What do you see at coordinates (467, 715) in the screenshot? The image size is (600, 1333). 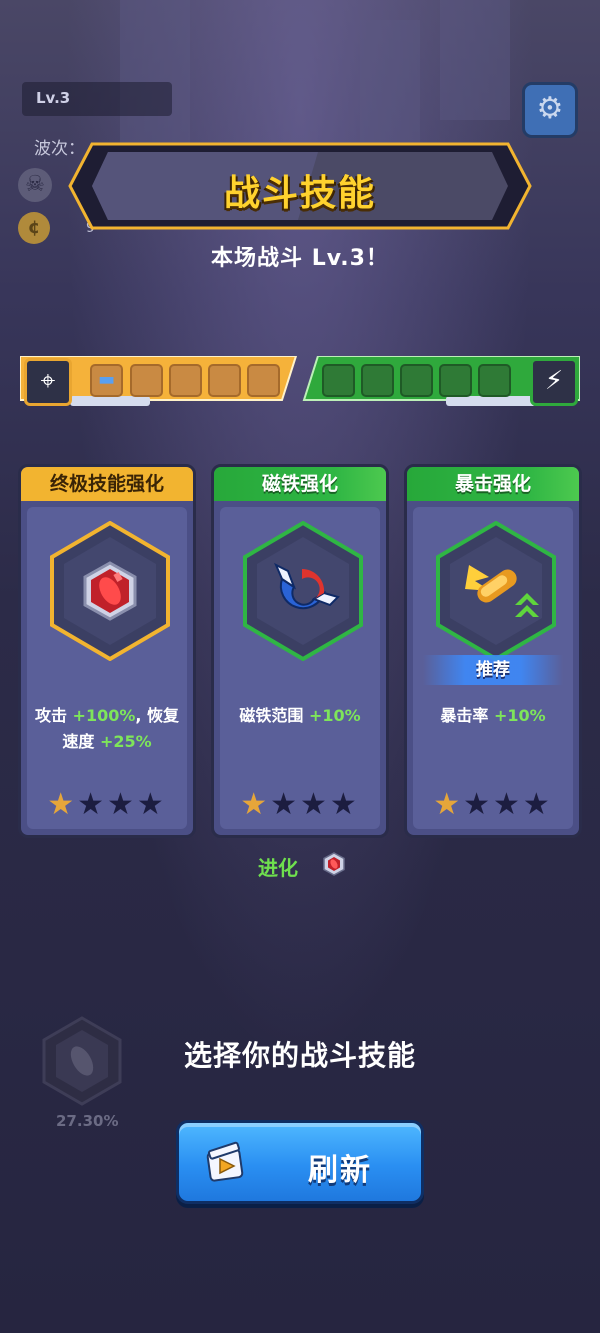 I see `desc-text: 暴击率` at bounding box center [467, 715].